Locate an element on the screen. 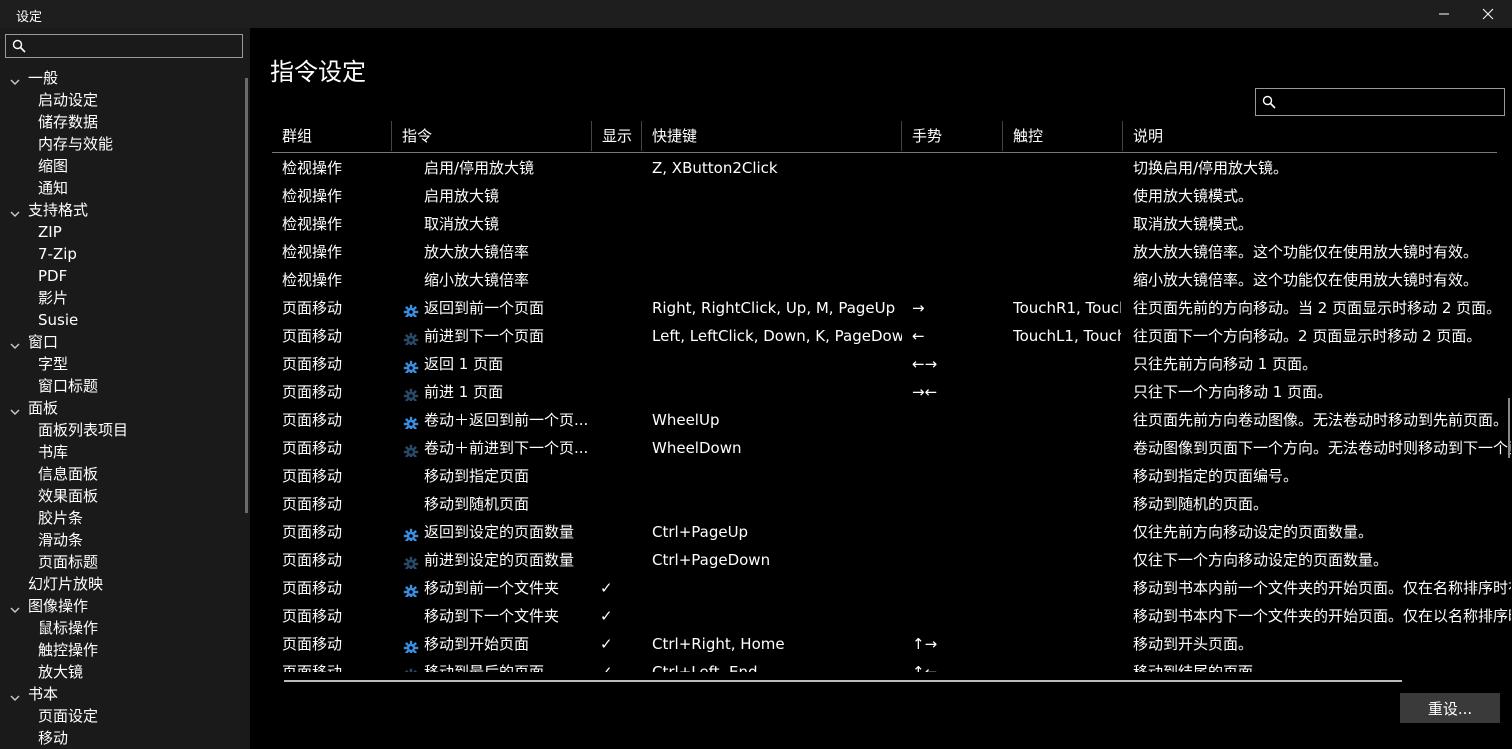  column-header-description: 说明 is located at coordinates (1308, 136).